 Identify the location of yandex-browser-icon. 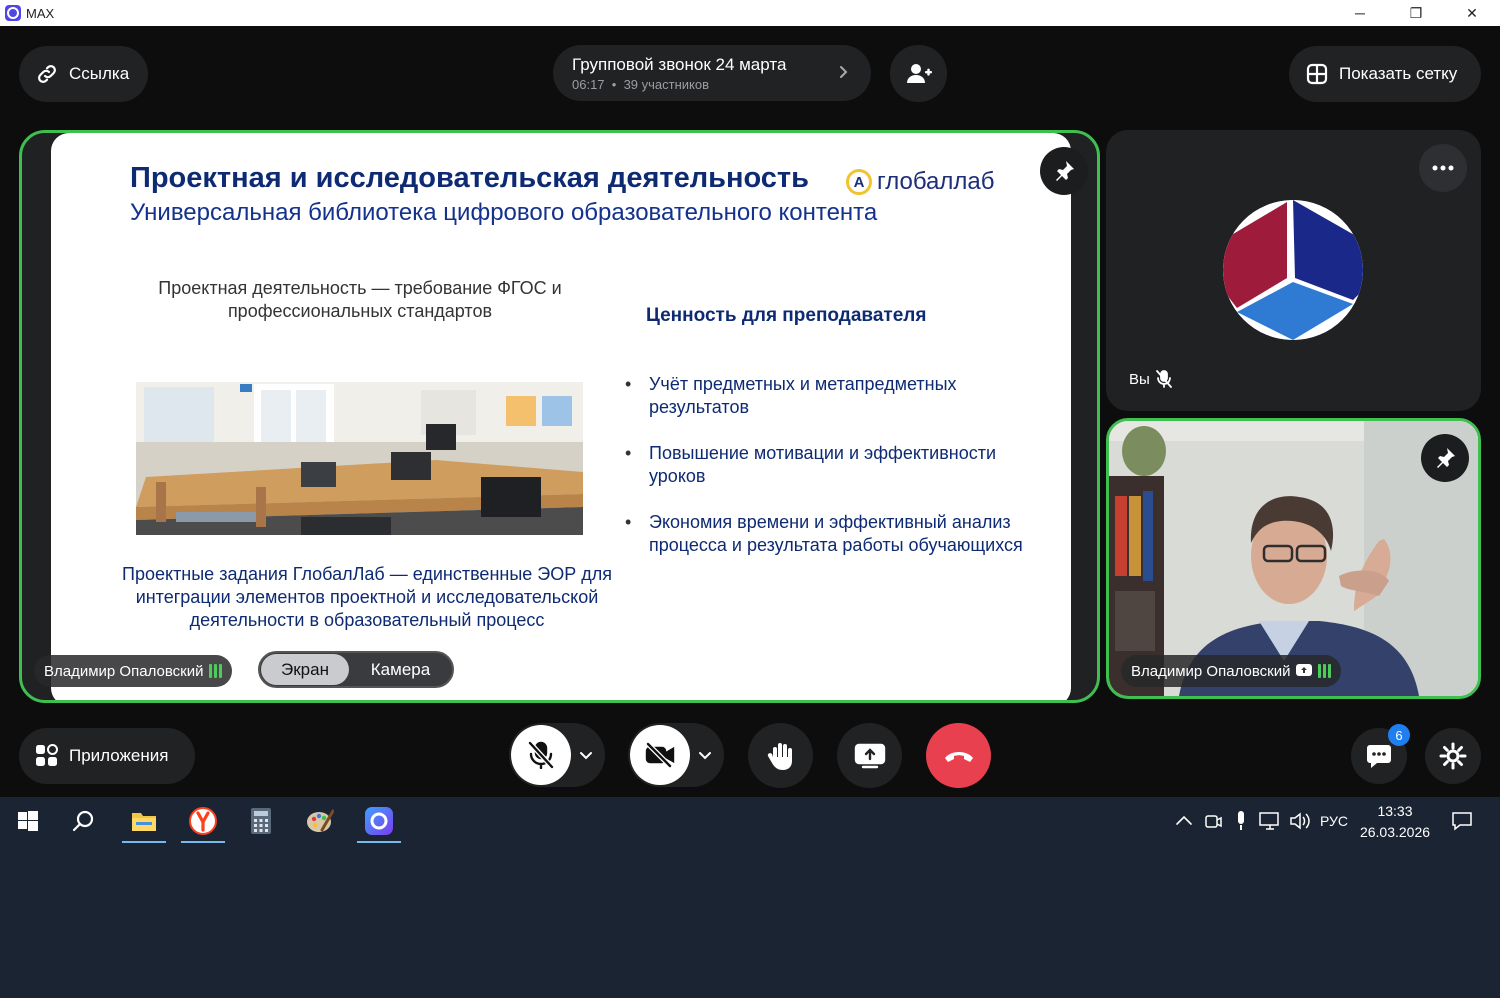
(203, 821).